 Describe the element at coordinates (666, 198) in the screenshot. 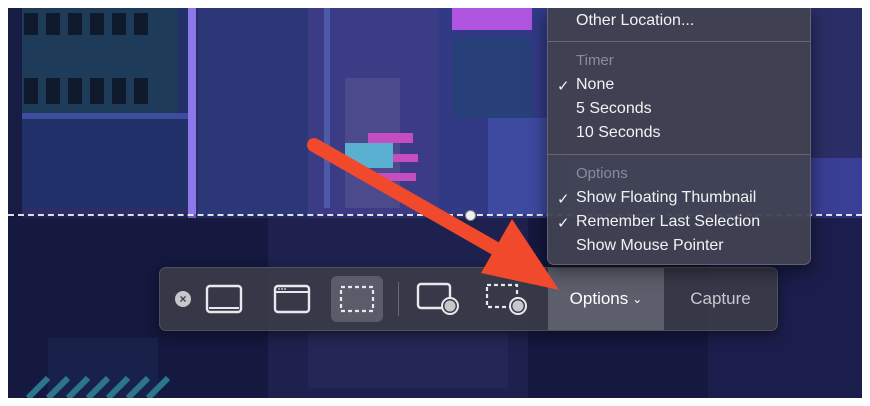

I see `menu-item-show-floating-thumbnail: Show Floating Thumbnail` at that location.